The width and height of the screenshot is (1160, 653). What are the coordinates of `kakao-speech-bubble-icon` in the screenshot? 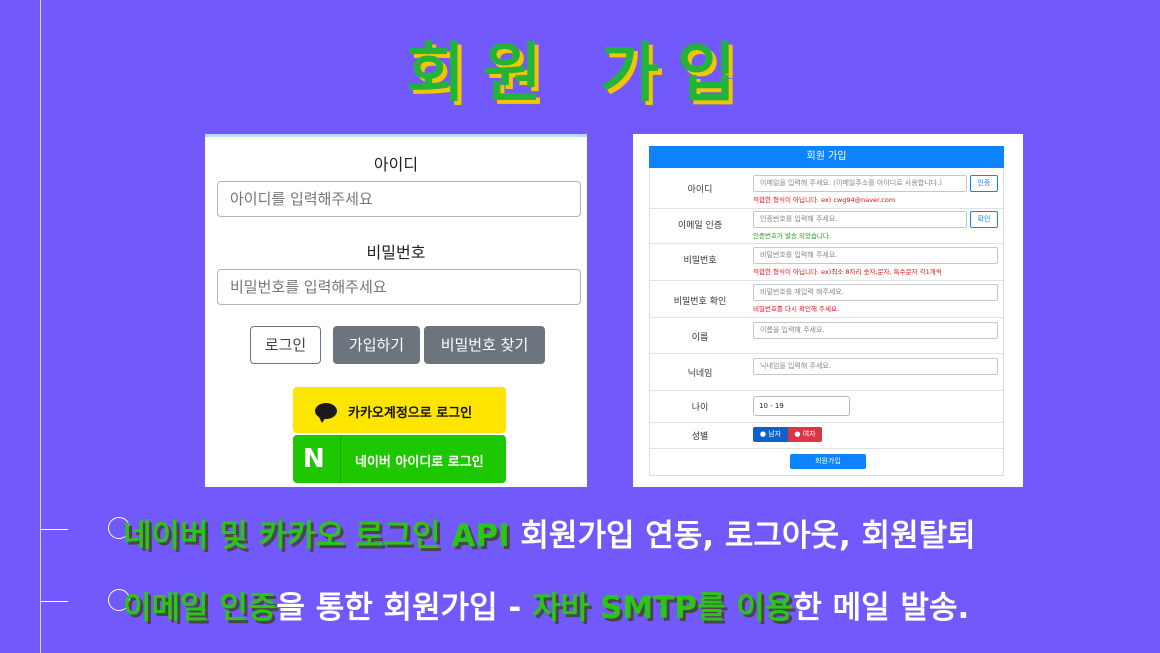 It's located at (326, 413).